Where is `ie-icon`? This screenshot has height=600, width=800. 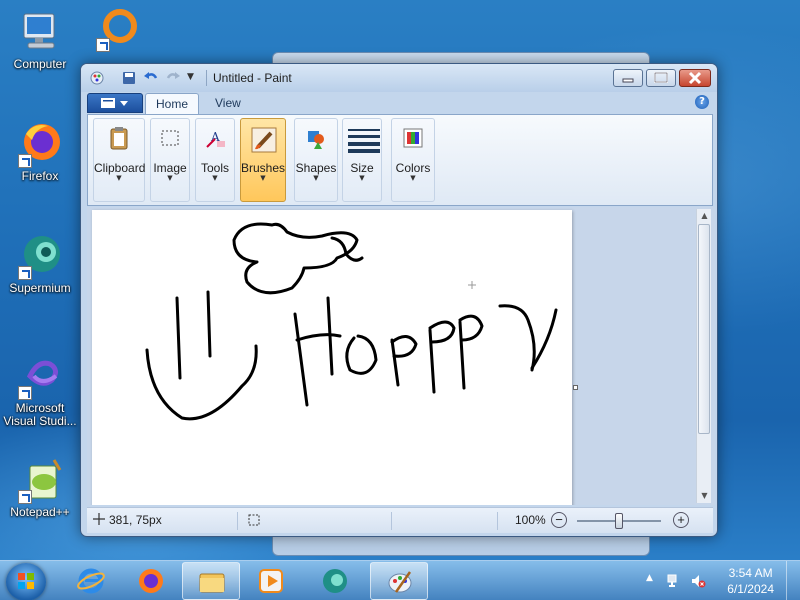 ie-icon is located at coordinates (91, 581).